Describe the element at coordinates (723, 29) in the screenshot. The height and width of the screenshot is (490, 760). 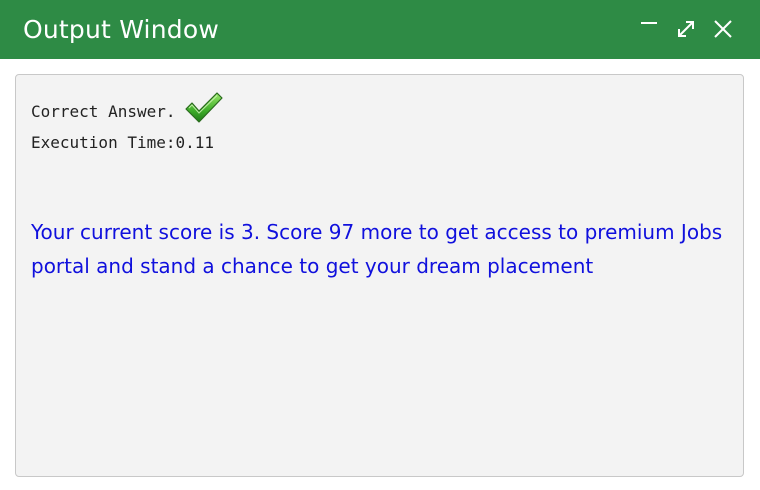
I see `close-icon` at that location.